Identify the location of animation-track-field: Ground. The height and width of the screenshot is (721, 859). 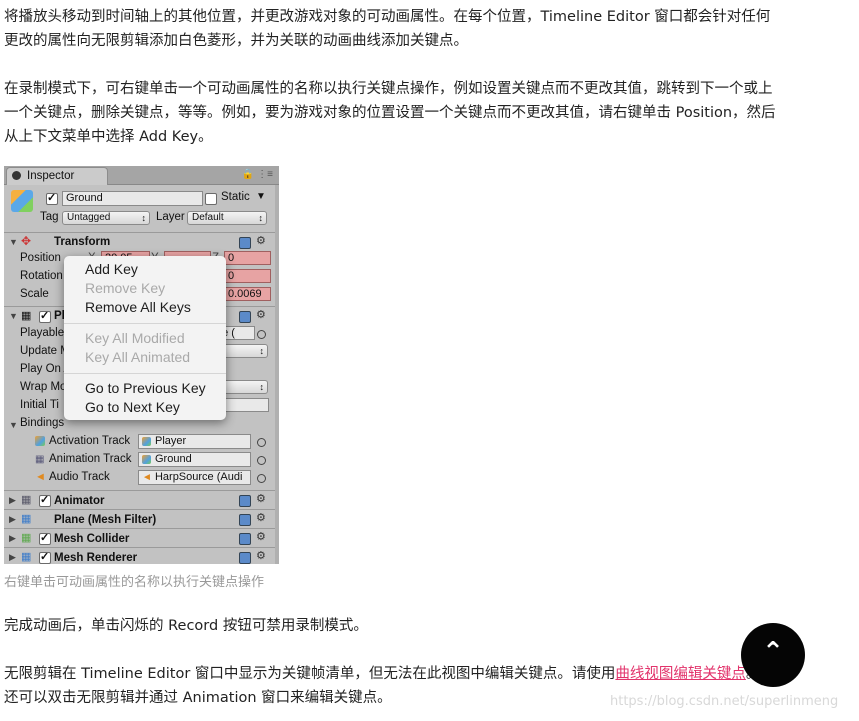
(194, 459).